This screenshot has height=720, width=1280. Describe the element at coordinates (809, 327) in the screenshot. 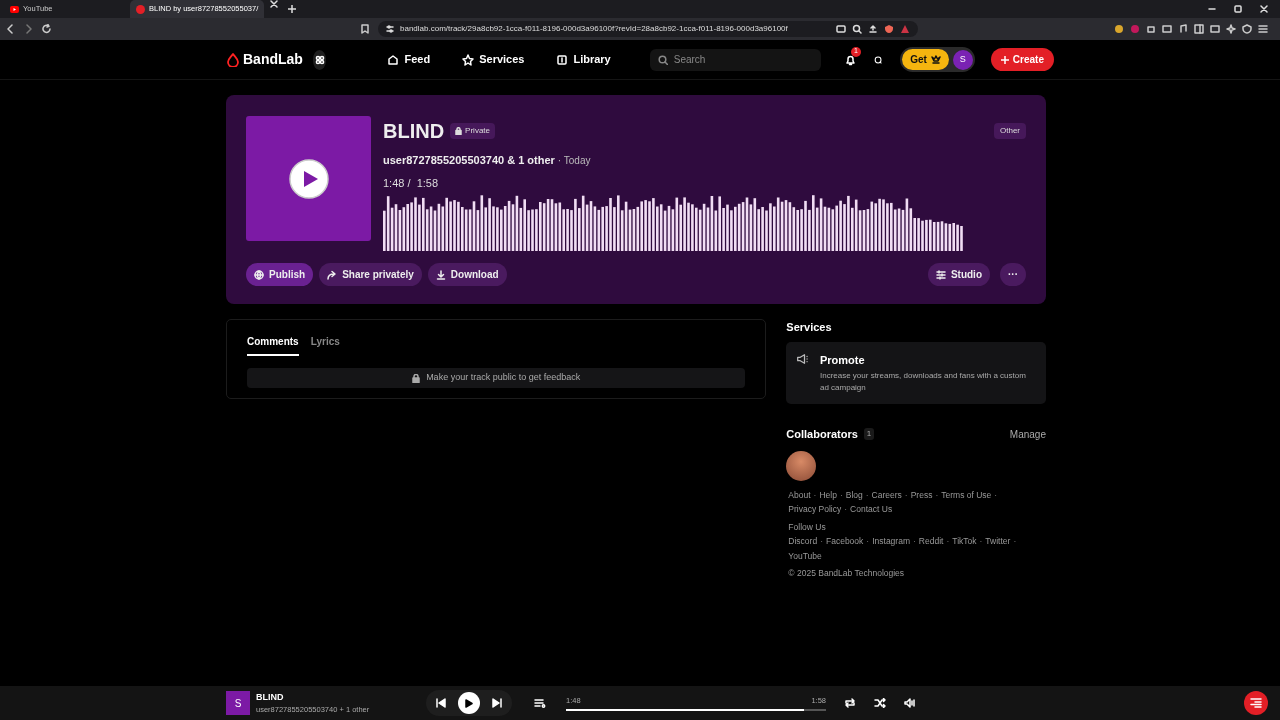

I see `section-heading: Services` at that location.